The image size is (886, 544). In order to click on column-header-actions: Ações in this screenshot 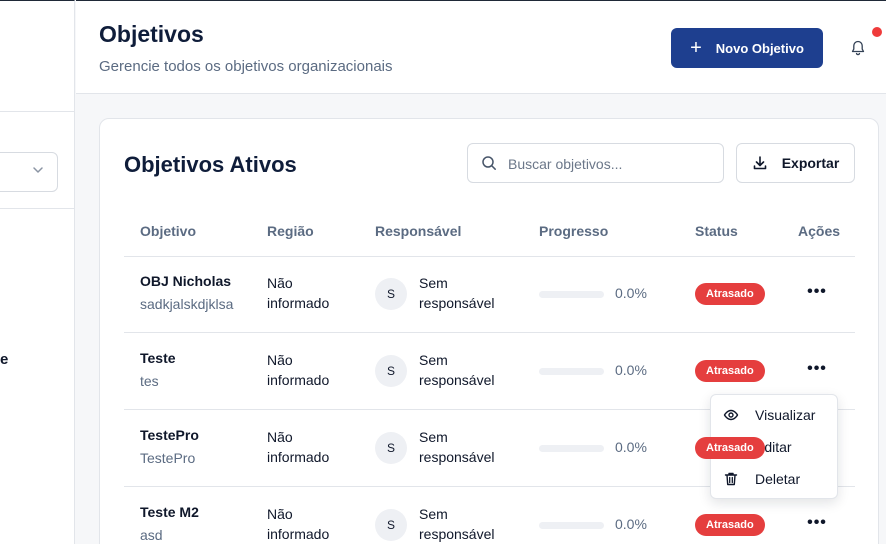, I will do `click(819, 231)`.